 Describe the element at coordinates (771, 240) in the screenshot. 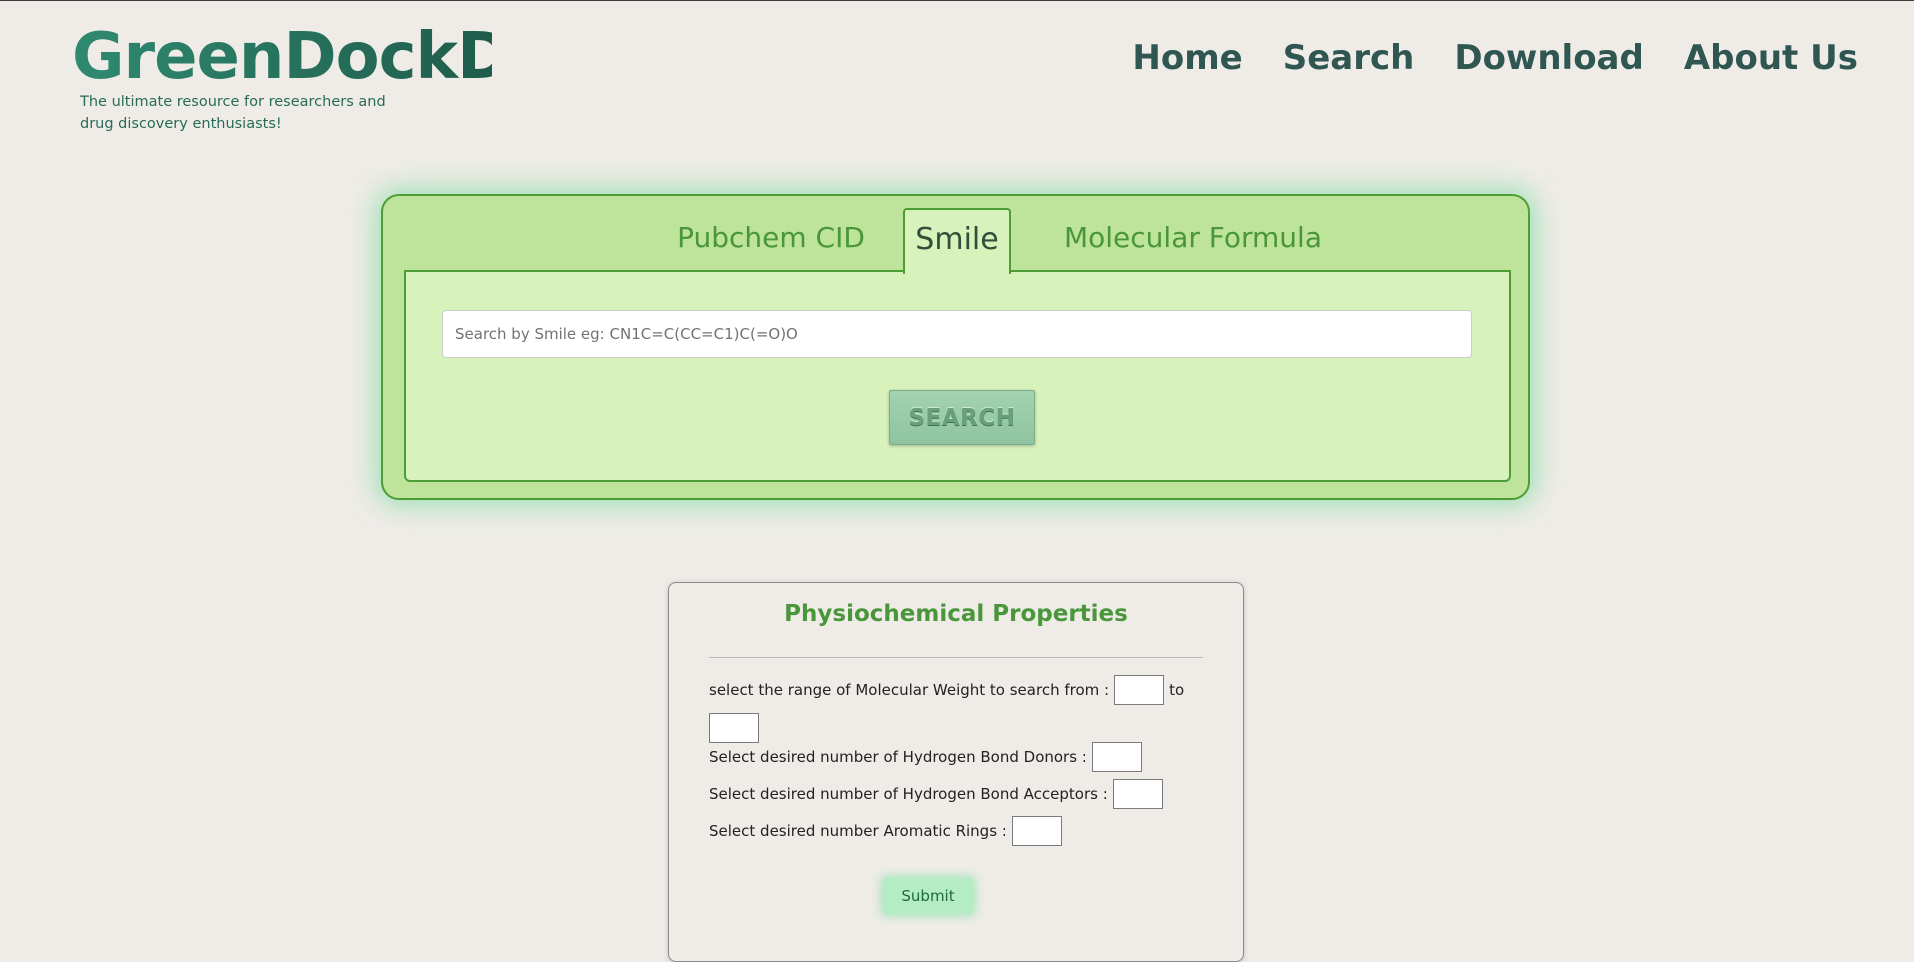

I see `tab-pubchem-cid: Pubchem CID` at that location.